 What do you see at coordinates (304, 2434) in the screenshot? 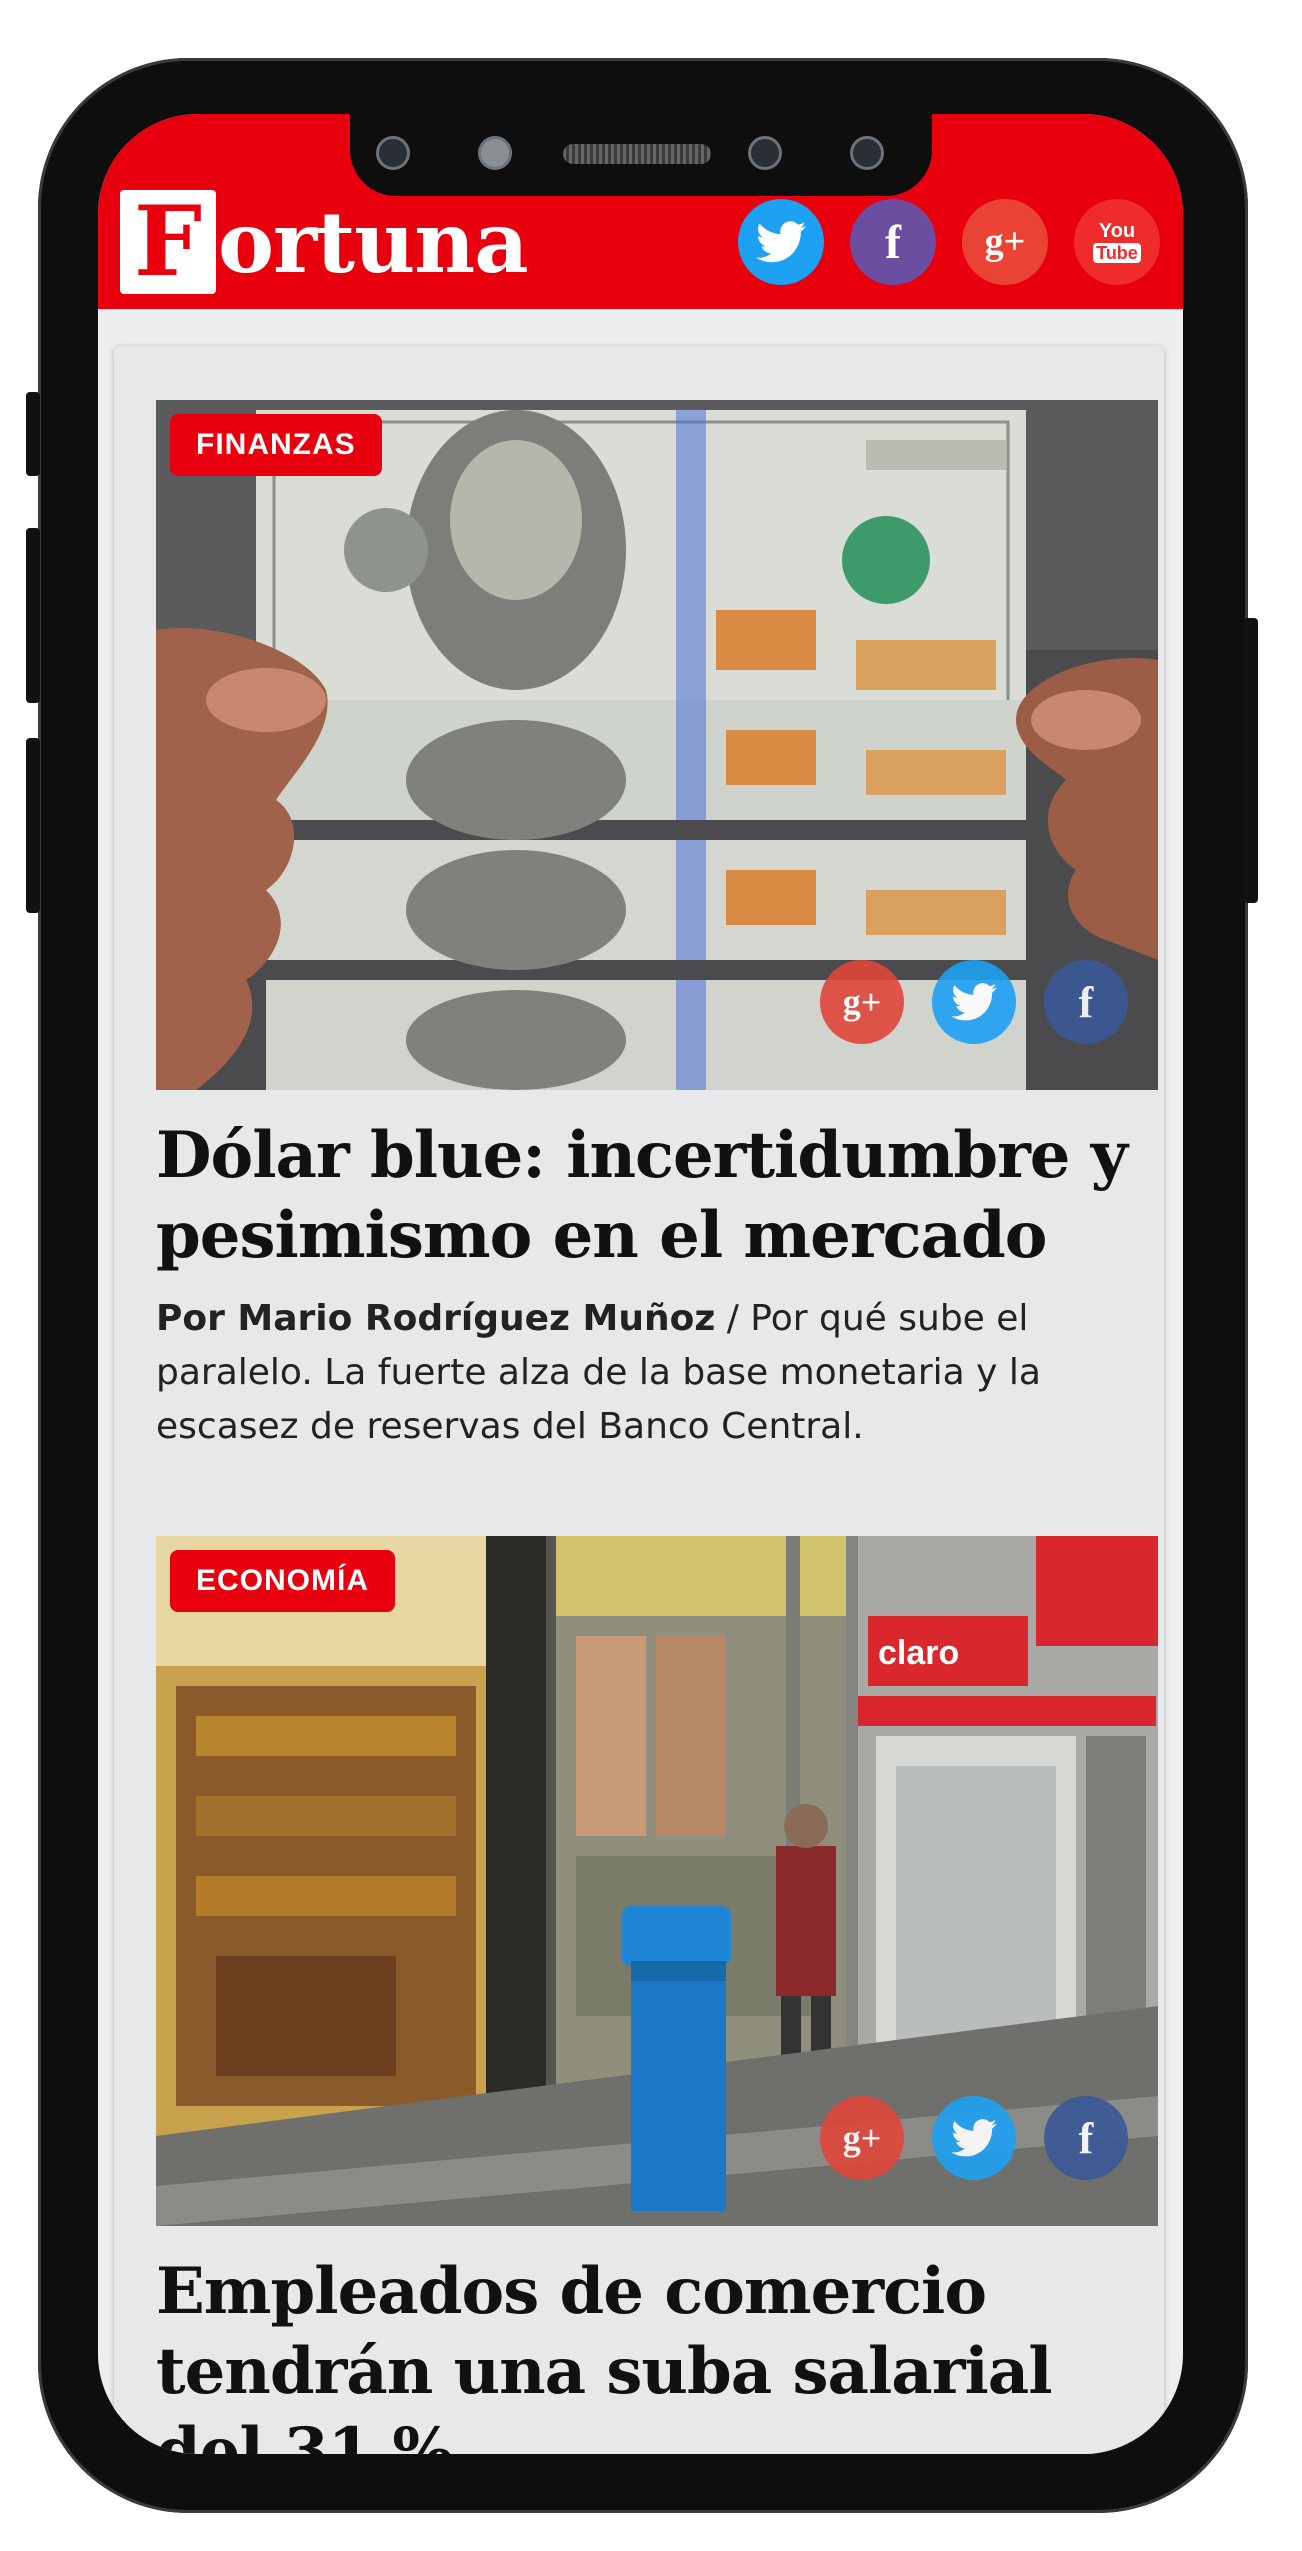
I see `article-2-title-line3: del 31 %` at bounding box center [304, 2434].